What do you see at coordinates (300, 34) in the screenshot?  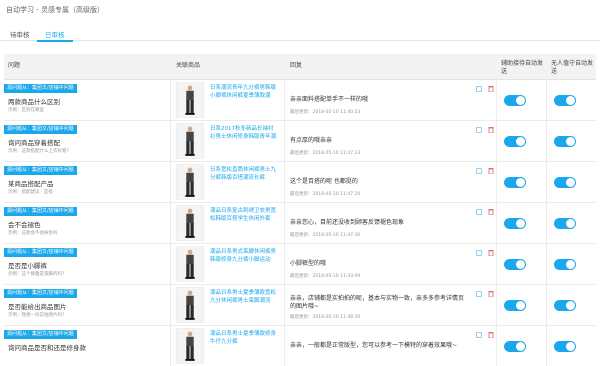 I see `tab-bar: 待审核 已审核` at bounding box center [300, 34].